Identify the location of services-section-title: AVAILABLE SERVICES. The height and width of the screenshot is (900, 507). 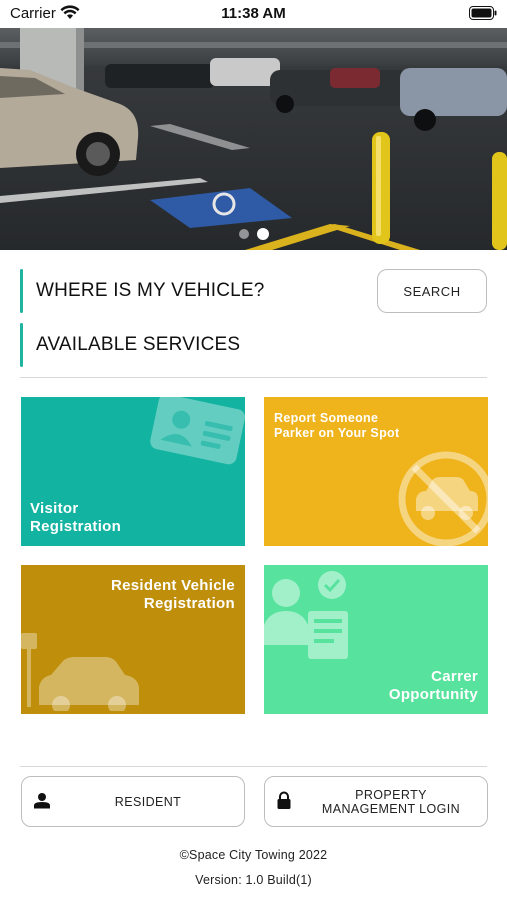
(138, 344).